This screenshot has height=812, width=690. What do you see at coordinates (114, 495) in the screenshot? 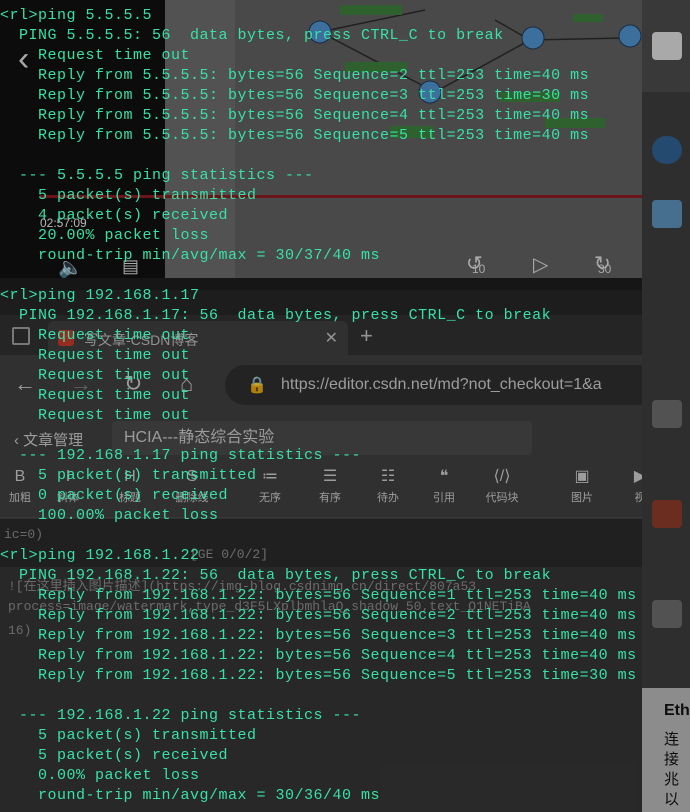
I see `terminal-line: 0 packet(s) received` at bounding box center [114, 495].